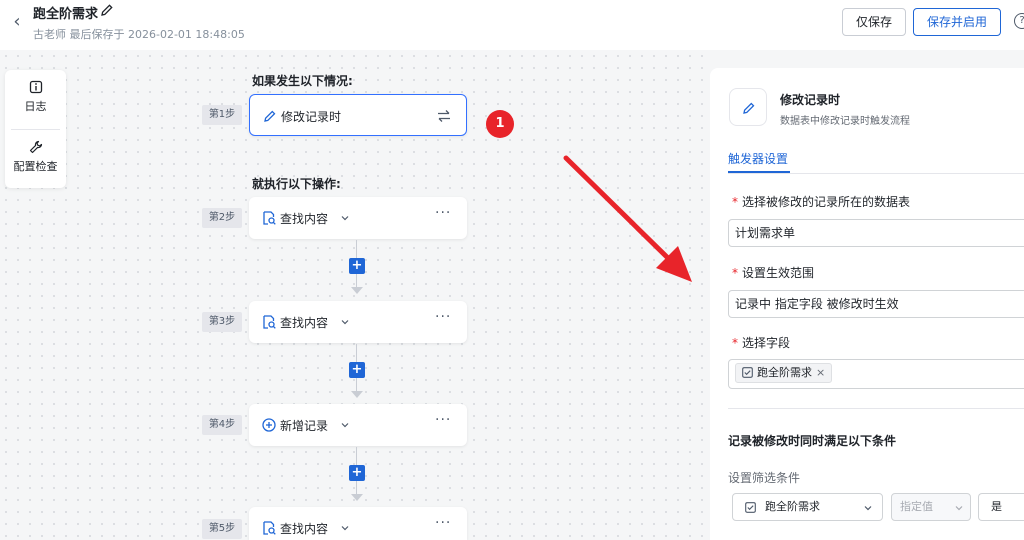 The height and width of the screenshot is (540, 1024). I want to click on save-only-button: 仅保存, so click(874, 22).